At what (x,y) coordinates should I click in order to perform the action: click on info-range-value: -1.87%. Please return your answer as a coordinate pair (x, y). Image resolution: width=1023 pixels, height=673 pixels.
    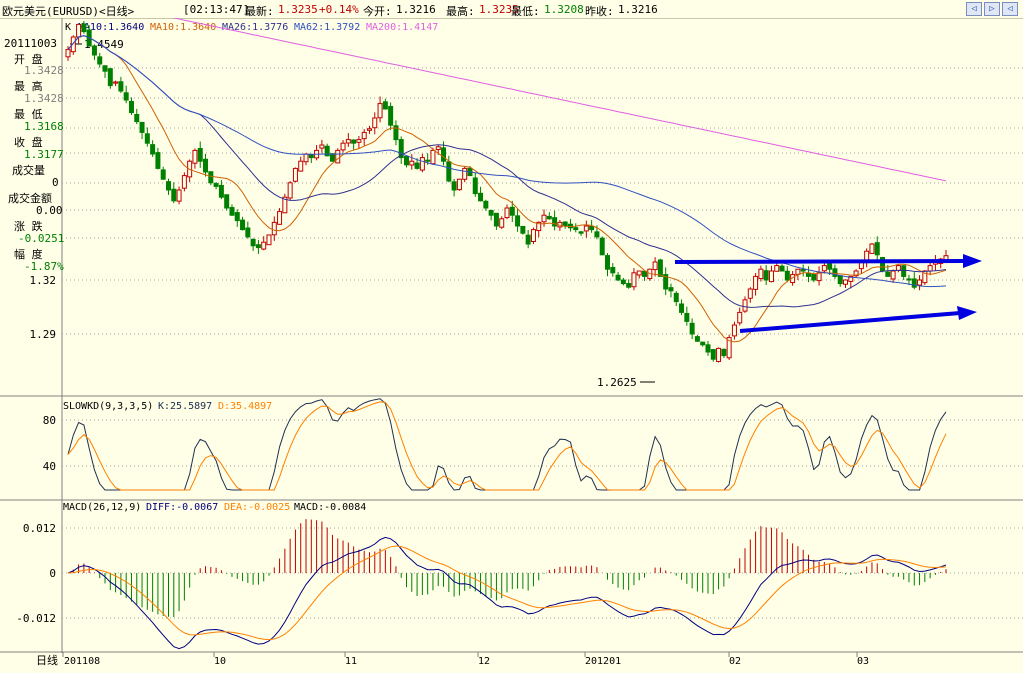
    Looking at the image, I should click on (44, 266).